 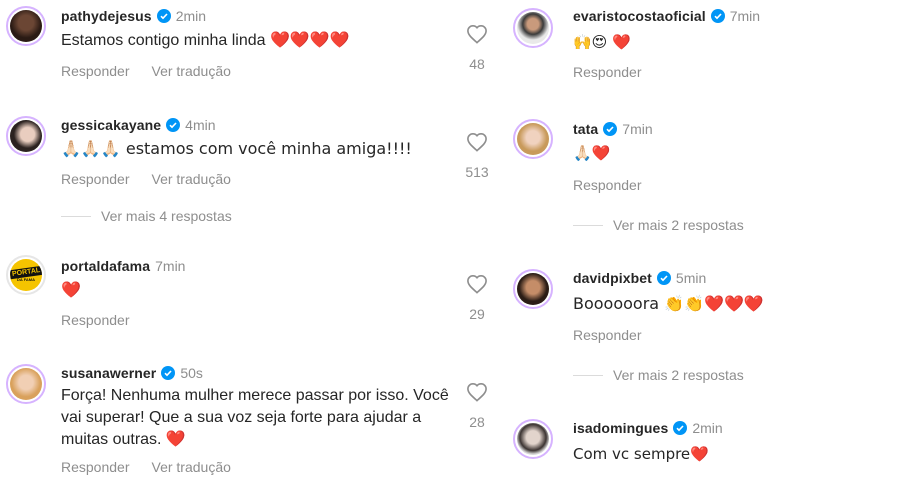 What do you see at coordinates (602, 42) in the screenshot?
I see `comment-text: 🙌😍 ❤️` at bounding box center [602, 42].